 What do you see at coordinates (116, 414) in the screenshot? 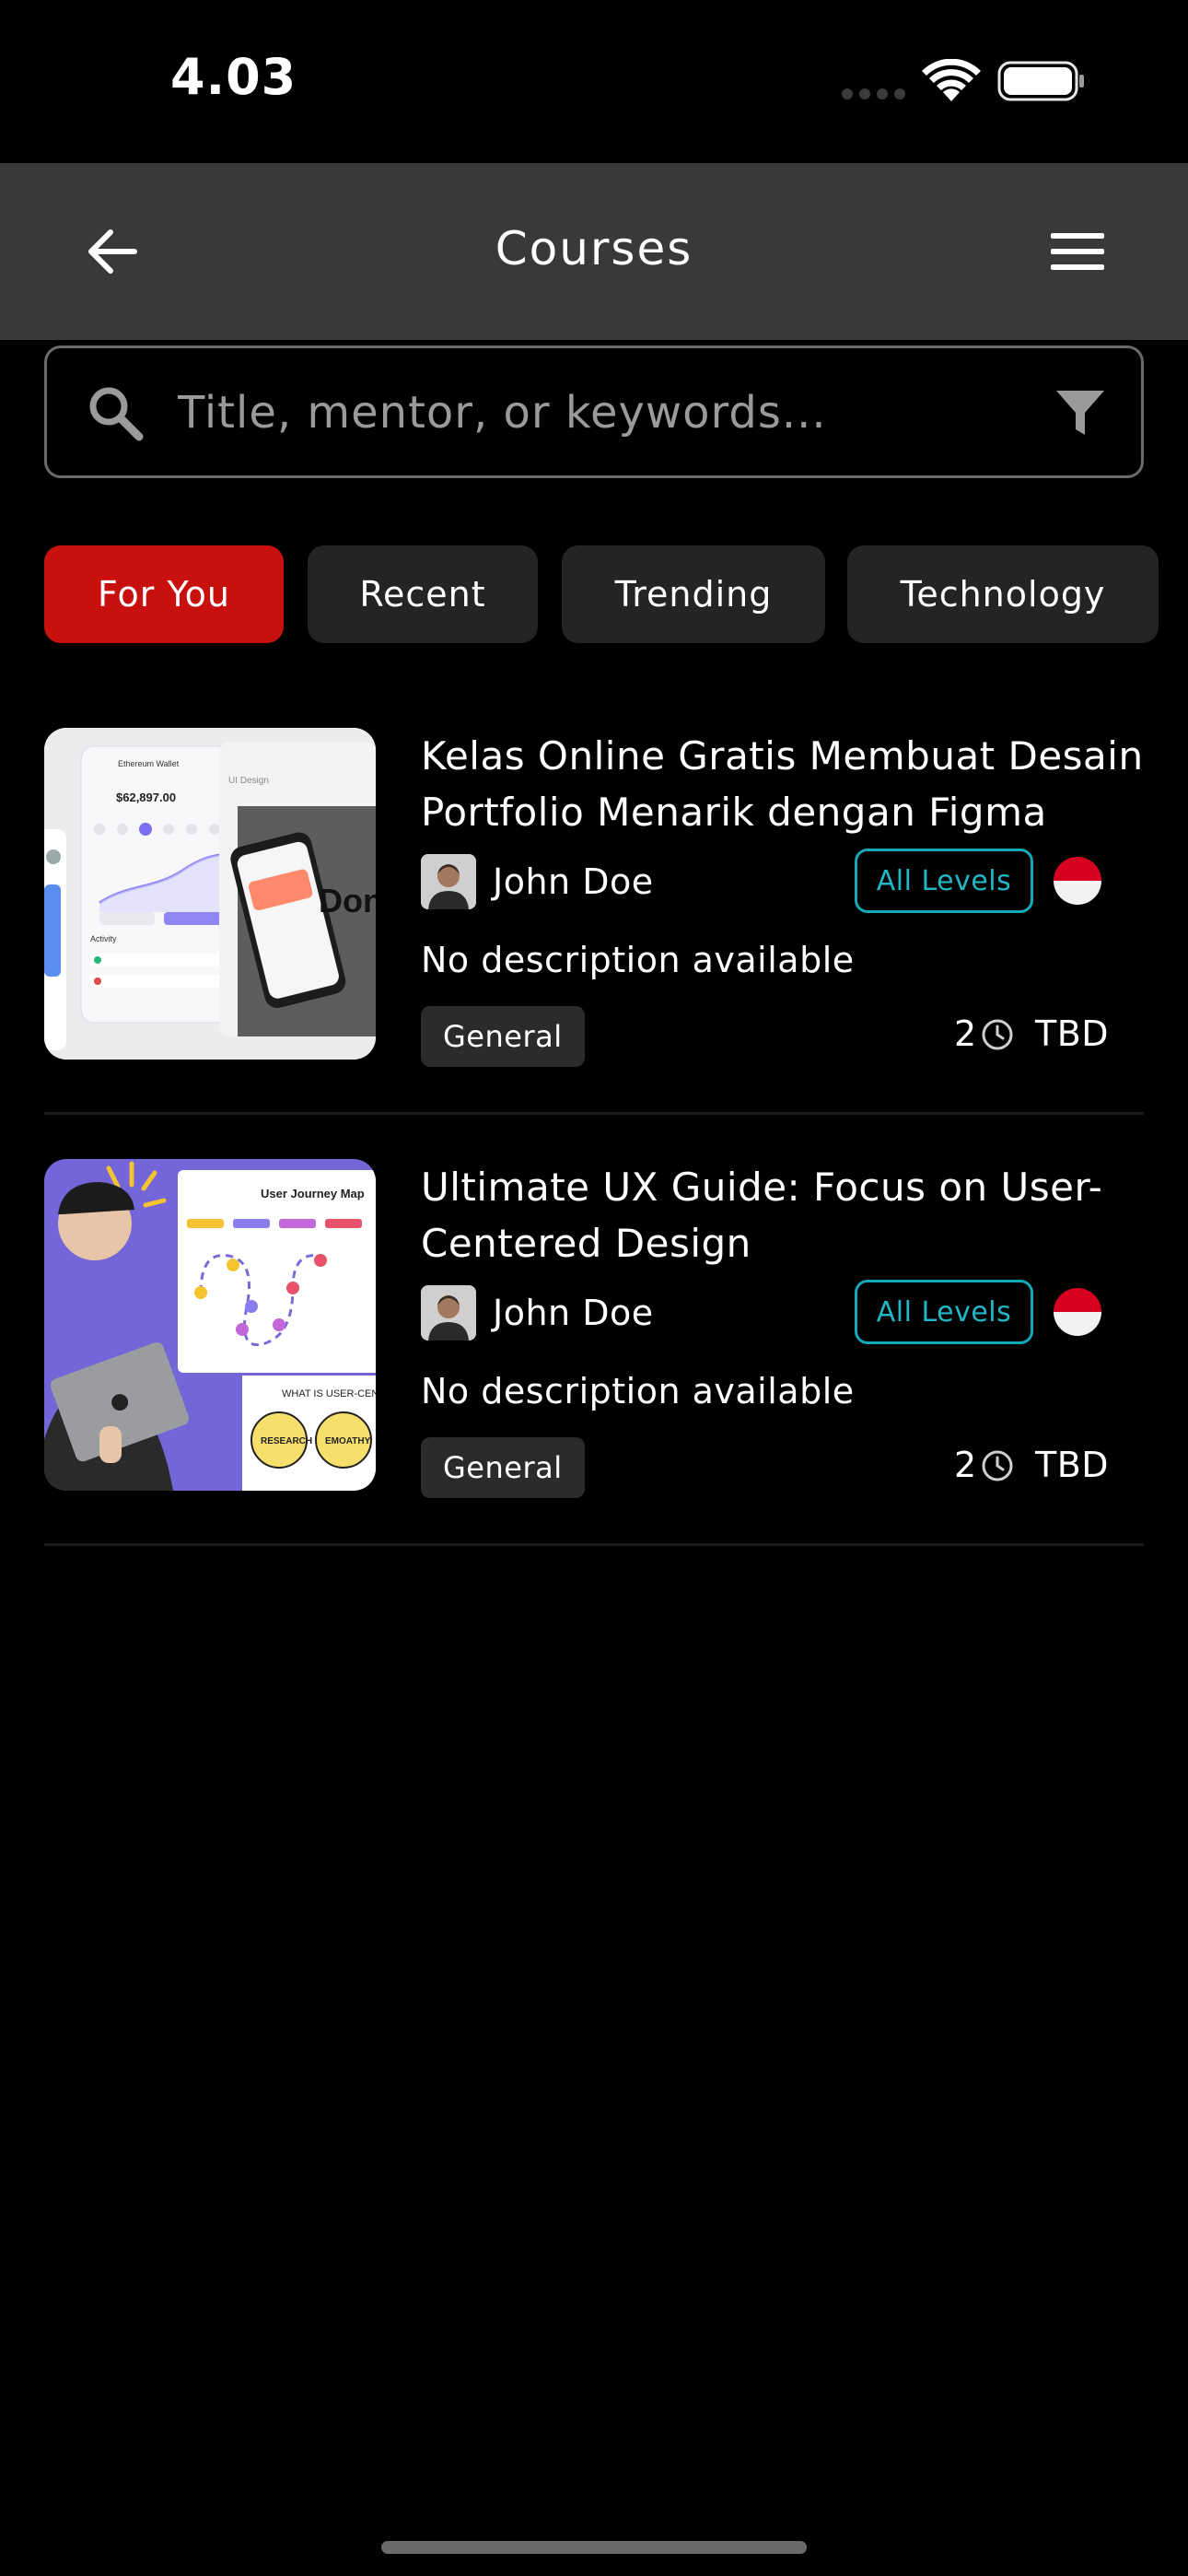
I see `search-icon` at bounding box center [116, 414].